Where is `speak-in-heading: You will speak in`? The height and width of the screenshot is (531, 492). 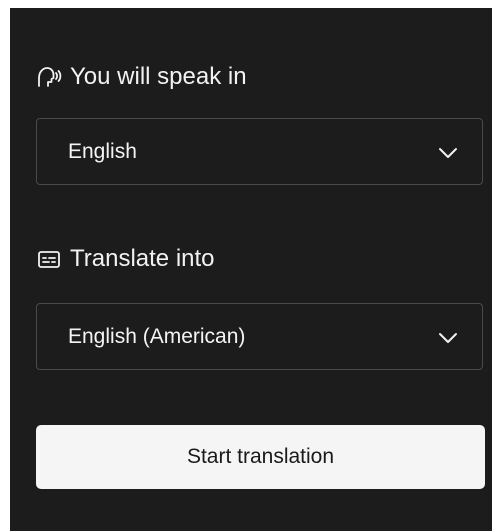
speak-in-heading: You will speak in is located at coordinates (141, 77).